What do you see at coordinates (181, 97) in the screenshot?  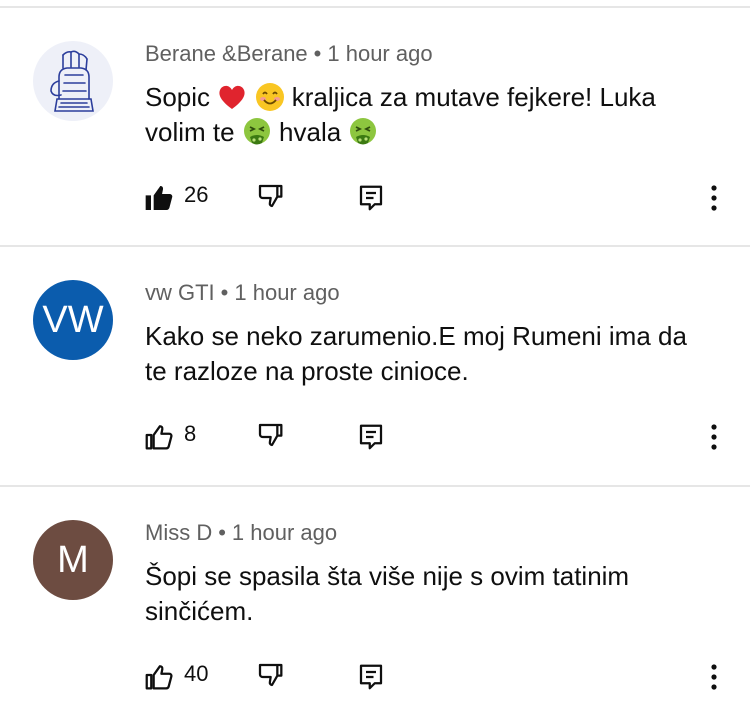 I see `comment-text-part: Sopic` at bounding box center [181, 97].